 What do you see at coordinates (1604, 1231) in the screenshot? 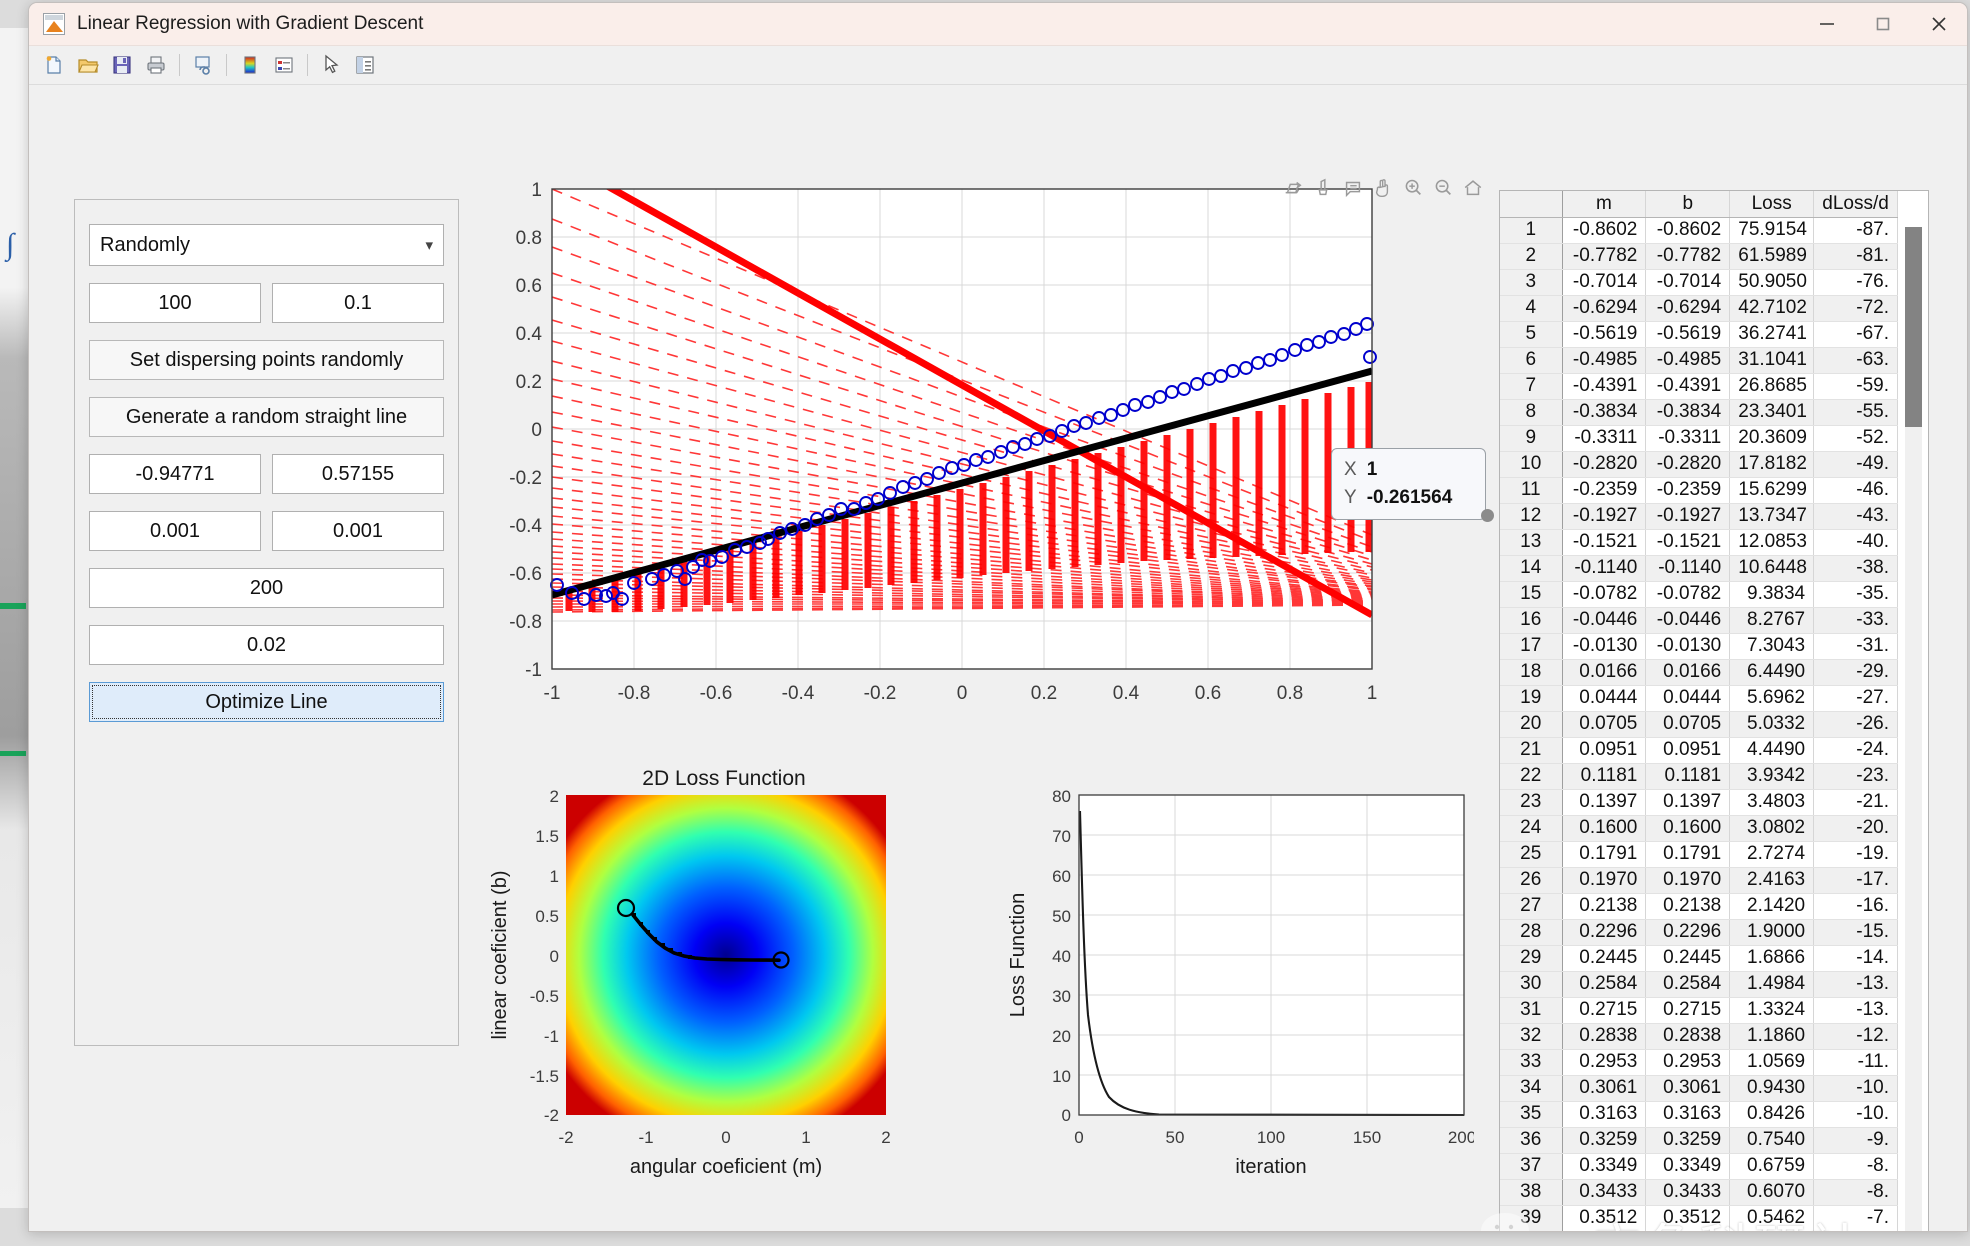
I see `table-cell-m: 0.3586` at bounding box center [1604, 1231].